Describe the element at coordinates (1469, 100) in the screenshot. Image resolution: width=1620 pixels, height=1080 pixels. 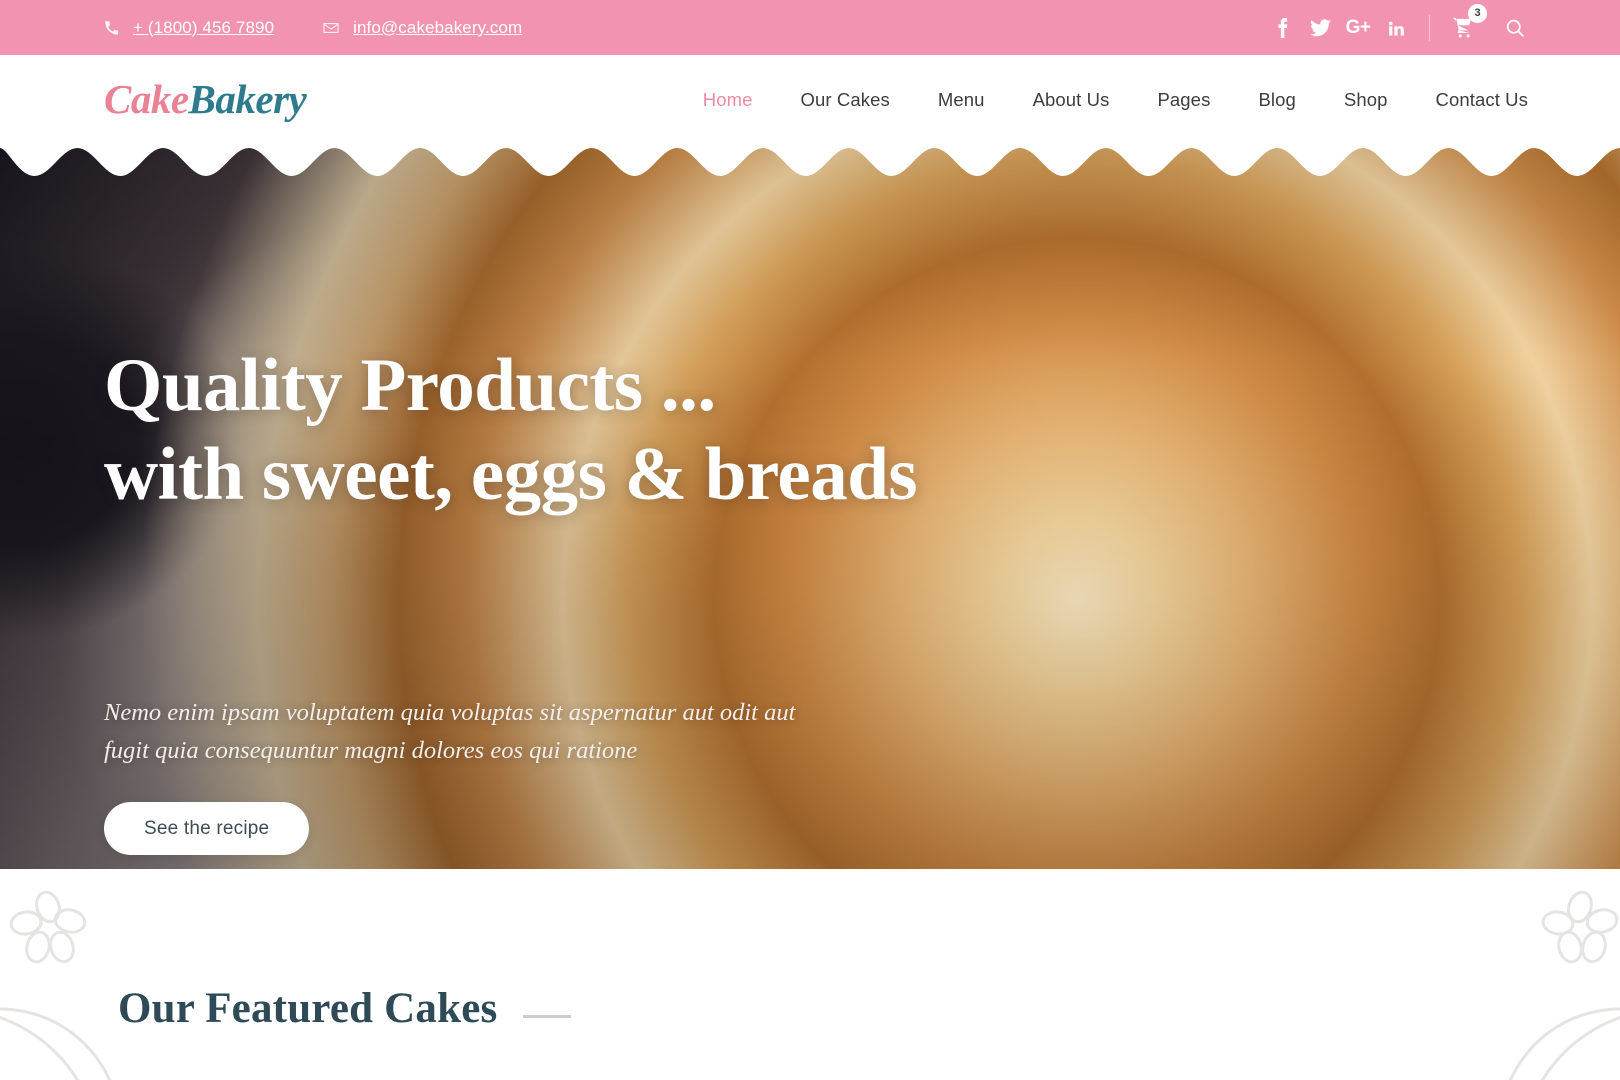
I see `nav-item-contact-us: Contact Us` at that location.